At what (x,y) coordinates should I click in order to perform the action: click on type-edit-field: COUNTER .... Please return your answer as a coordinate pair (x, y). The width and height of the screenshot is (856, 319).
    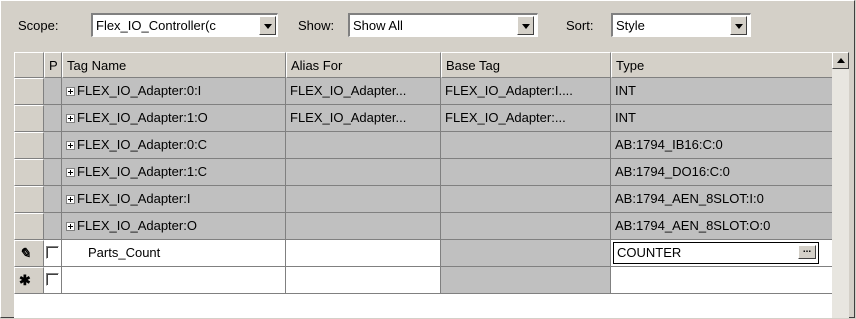
    Looking at the image, I should click on (716, 253).